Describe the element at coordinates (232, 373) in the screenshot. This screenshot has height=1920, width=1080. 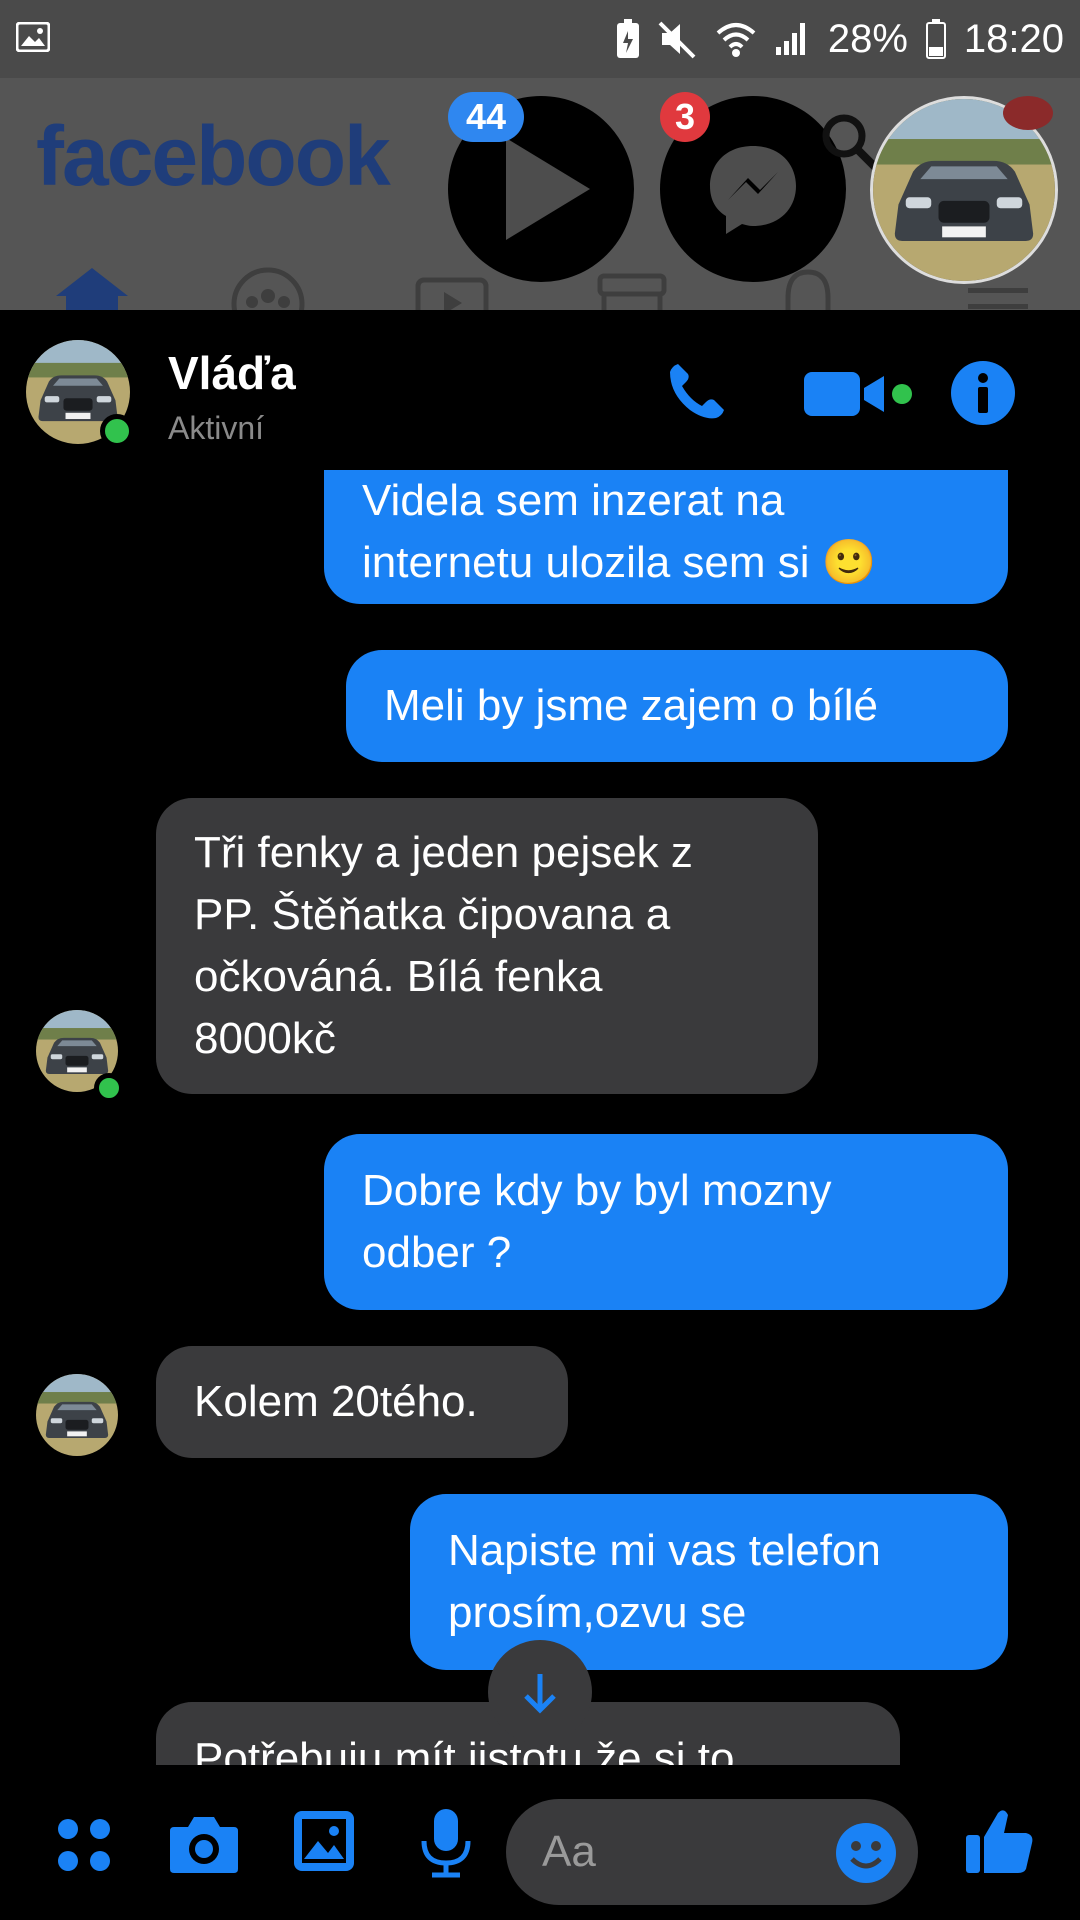
I see `contact-name: Vláďa` at that location.